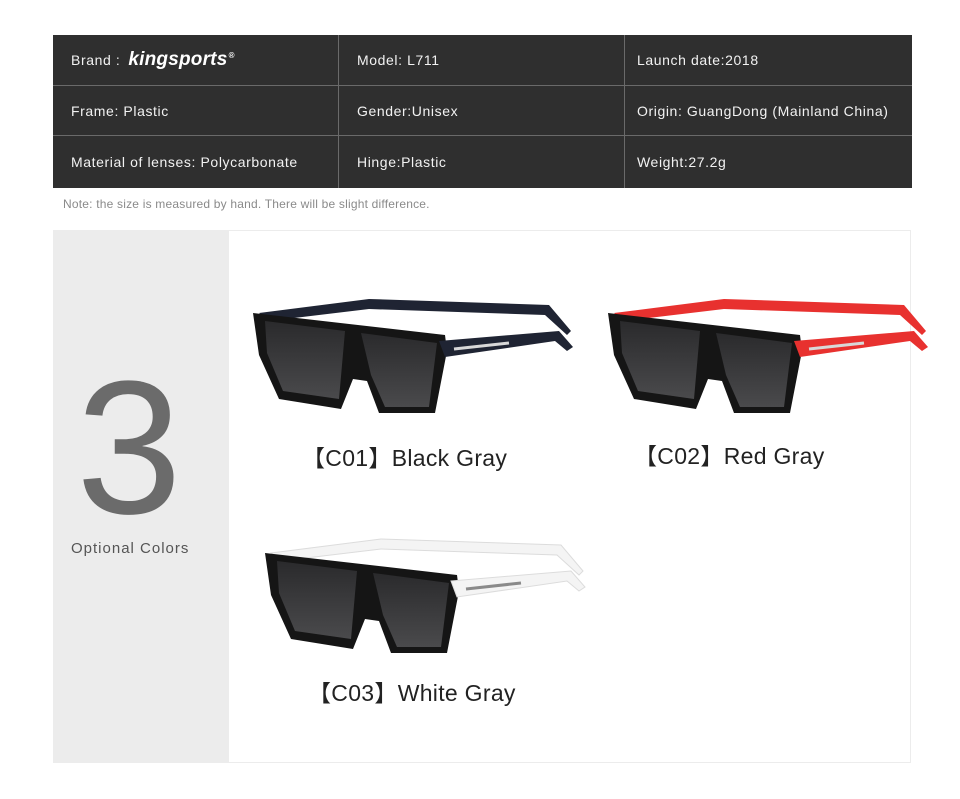 The width and height of the screenshot is (960, 799). I want to click on brand-logo: kingsports®, so click(181, 59).